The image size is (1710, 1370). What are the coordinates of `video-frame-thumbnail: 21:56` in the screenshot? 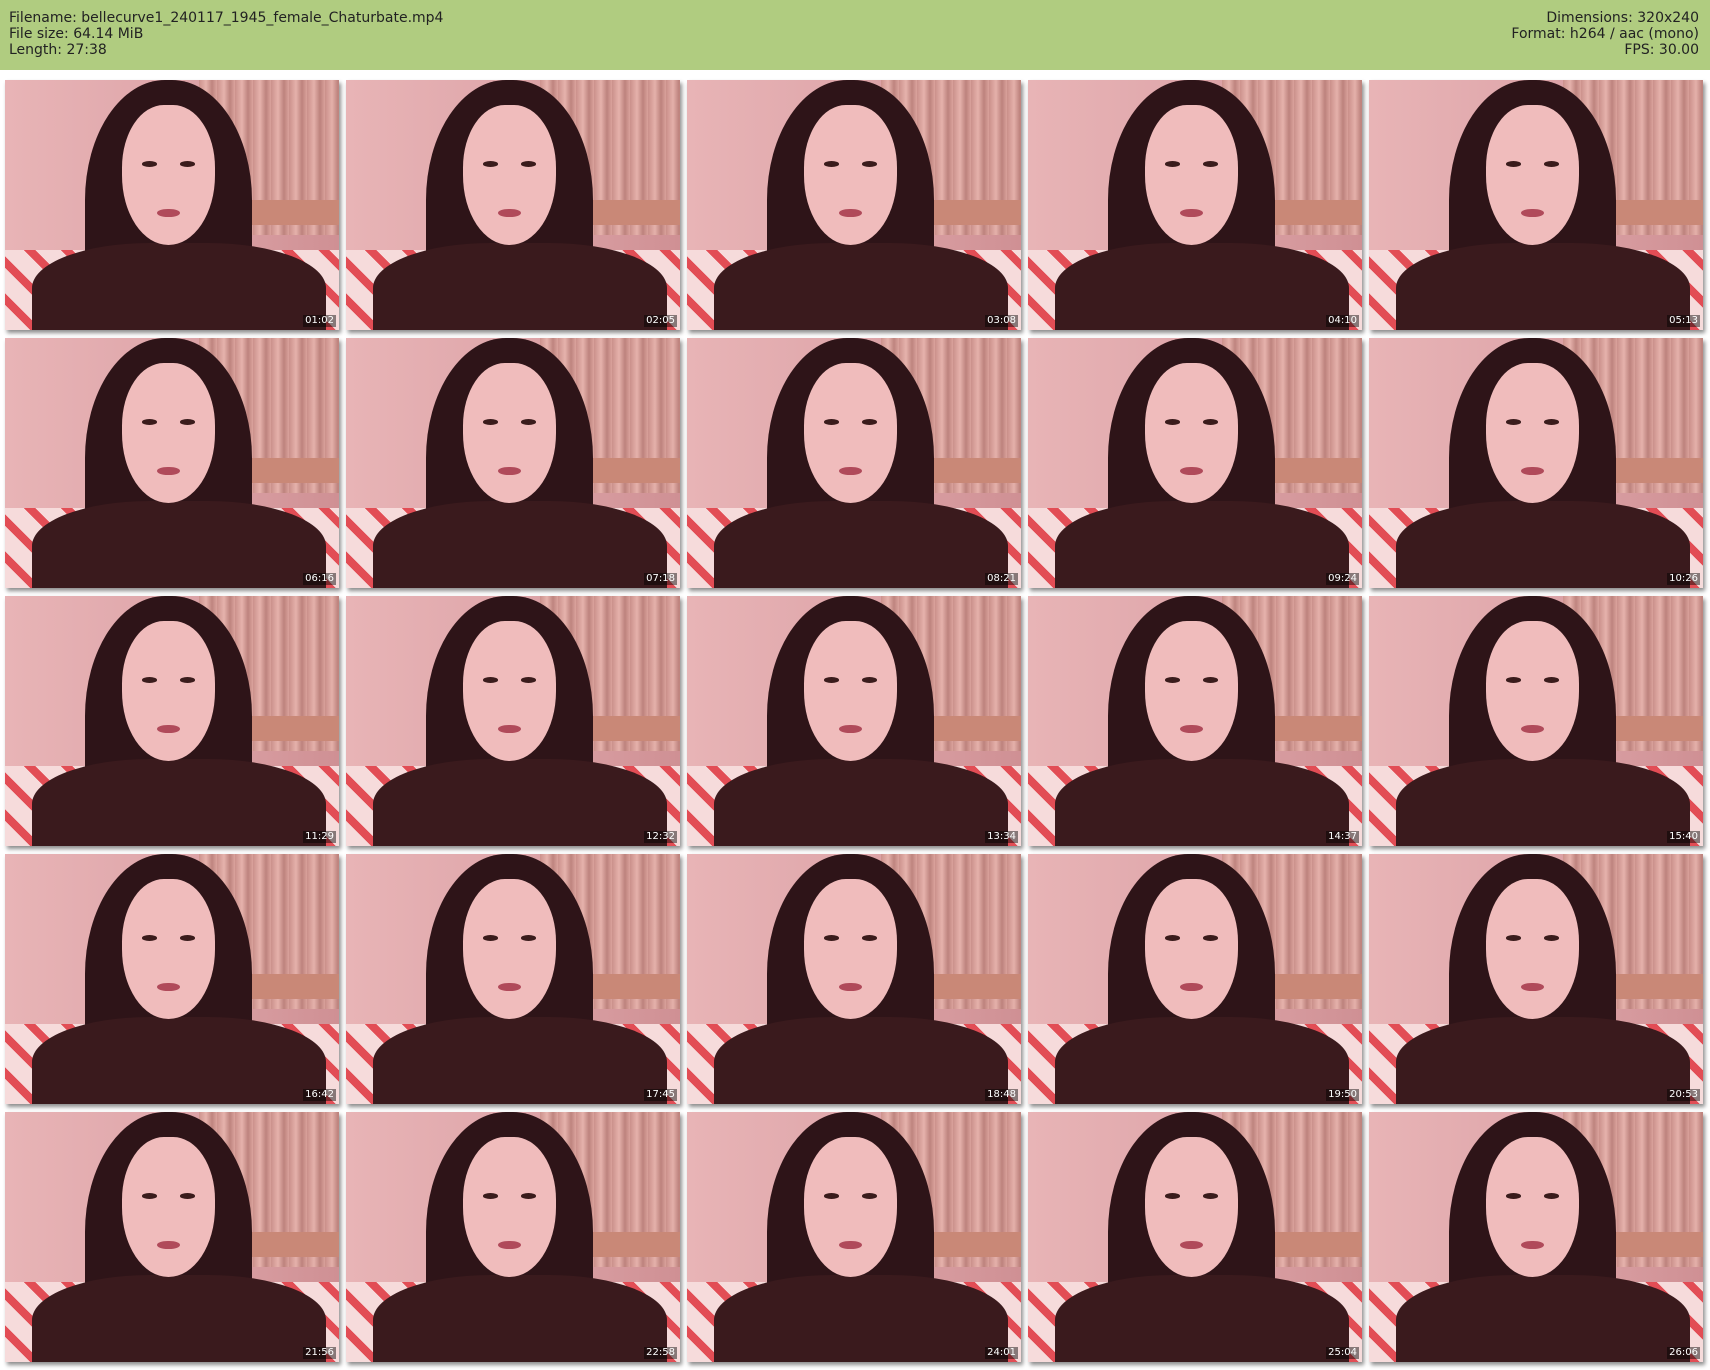 It's located at (172, 1237).